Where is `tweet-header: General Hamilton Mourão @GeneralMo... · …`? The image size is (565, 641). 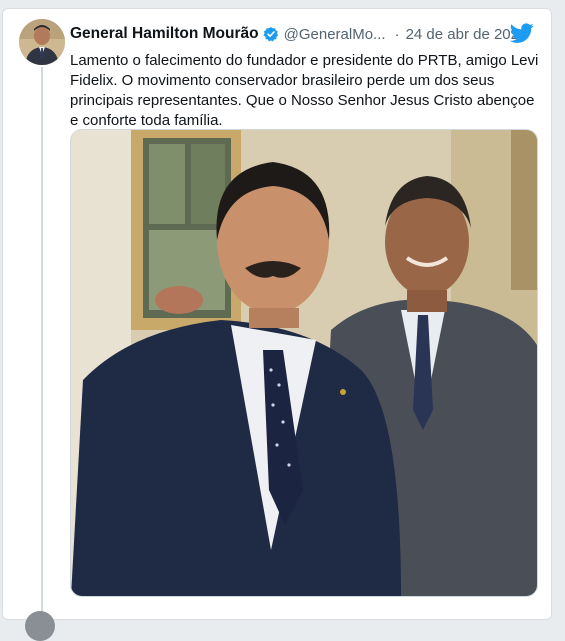 tweet-header: General Hamilton Mourão @GeneralMo... · … is located at coordinates (305, 34).